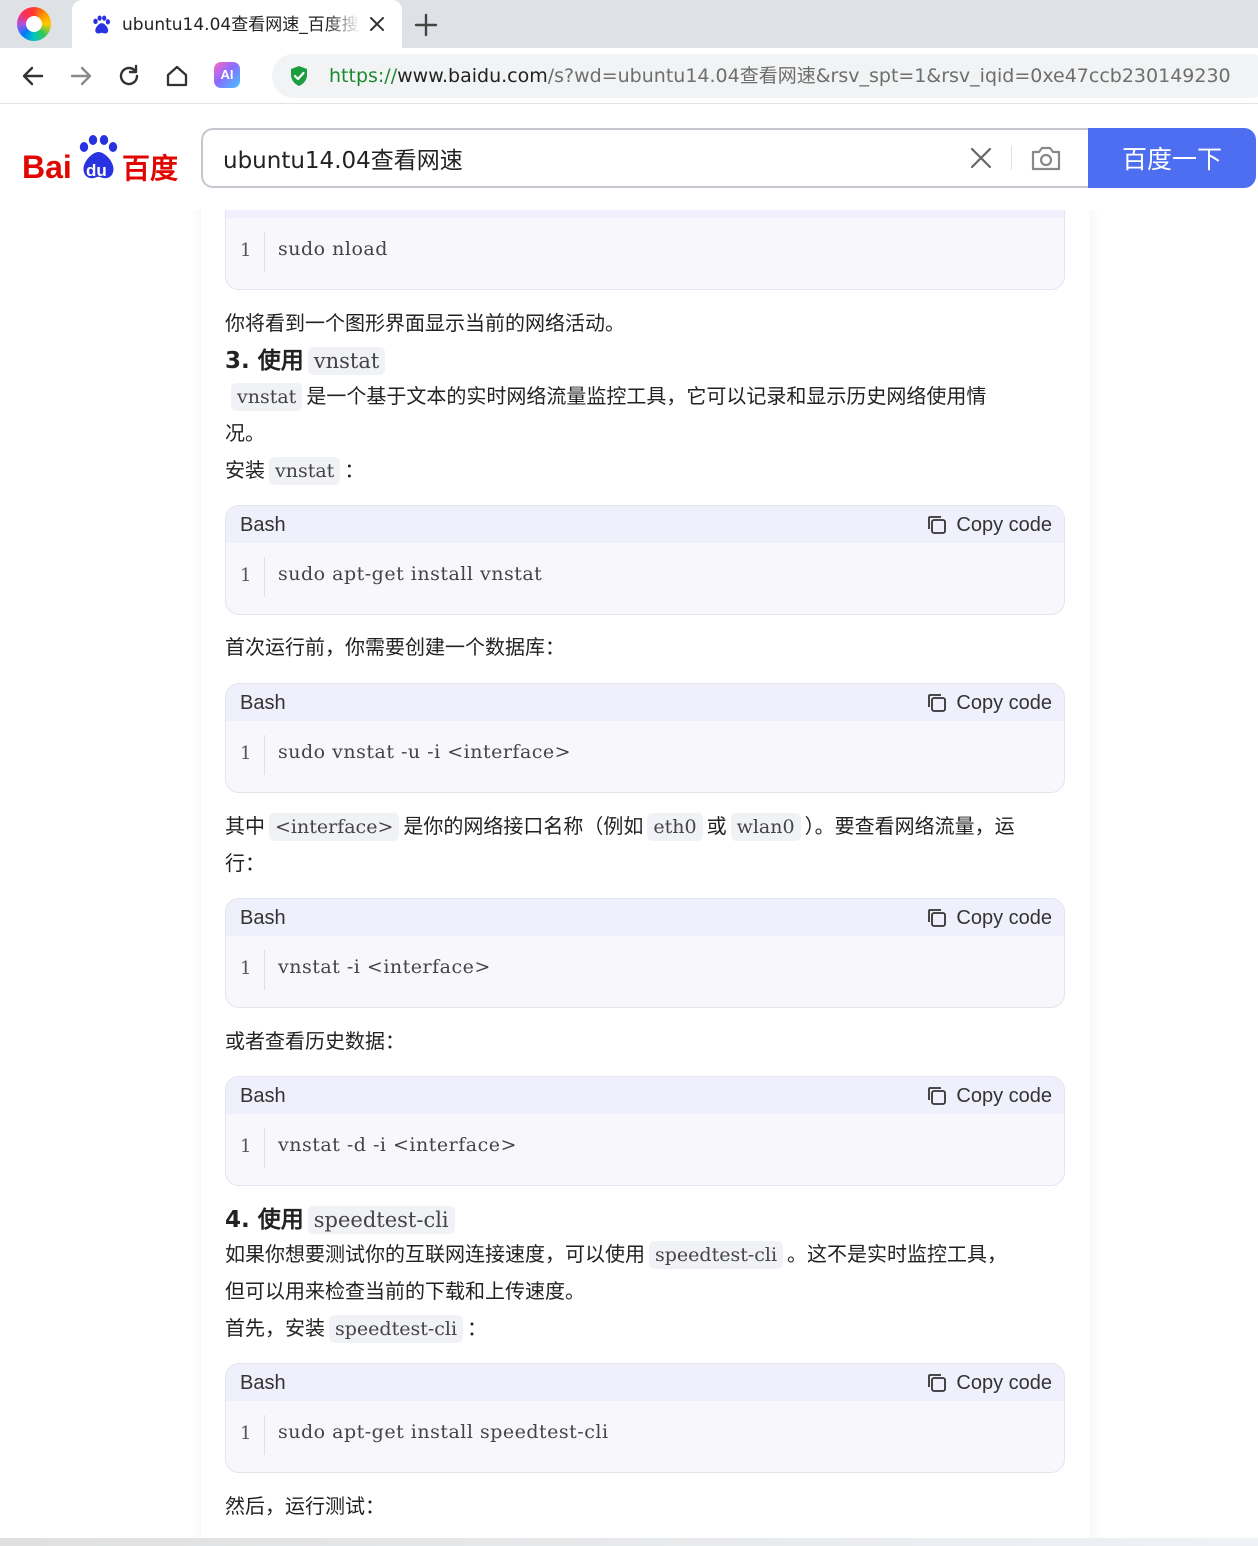 Image resolution: width=1258 pixels, height=1546 pixels. Describe the element at coordinates (405, 1291) in the screenshot. I see `paragraph-text: 但可以用来检查当前的下载和上传速度。` at that location.